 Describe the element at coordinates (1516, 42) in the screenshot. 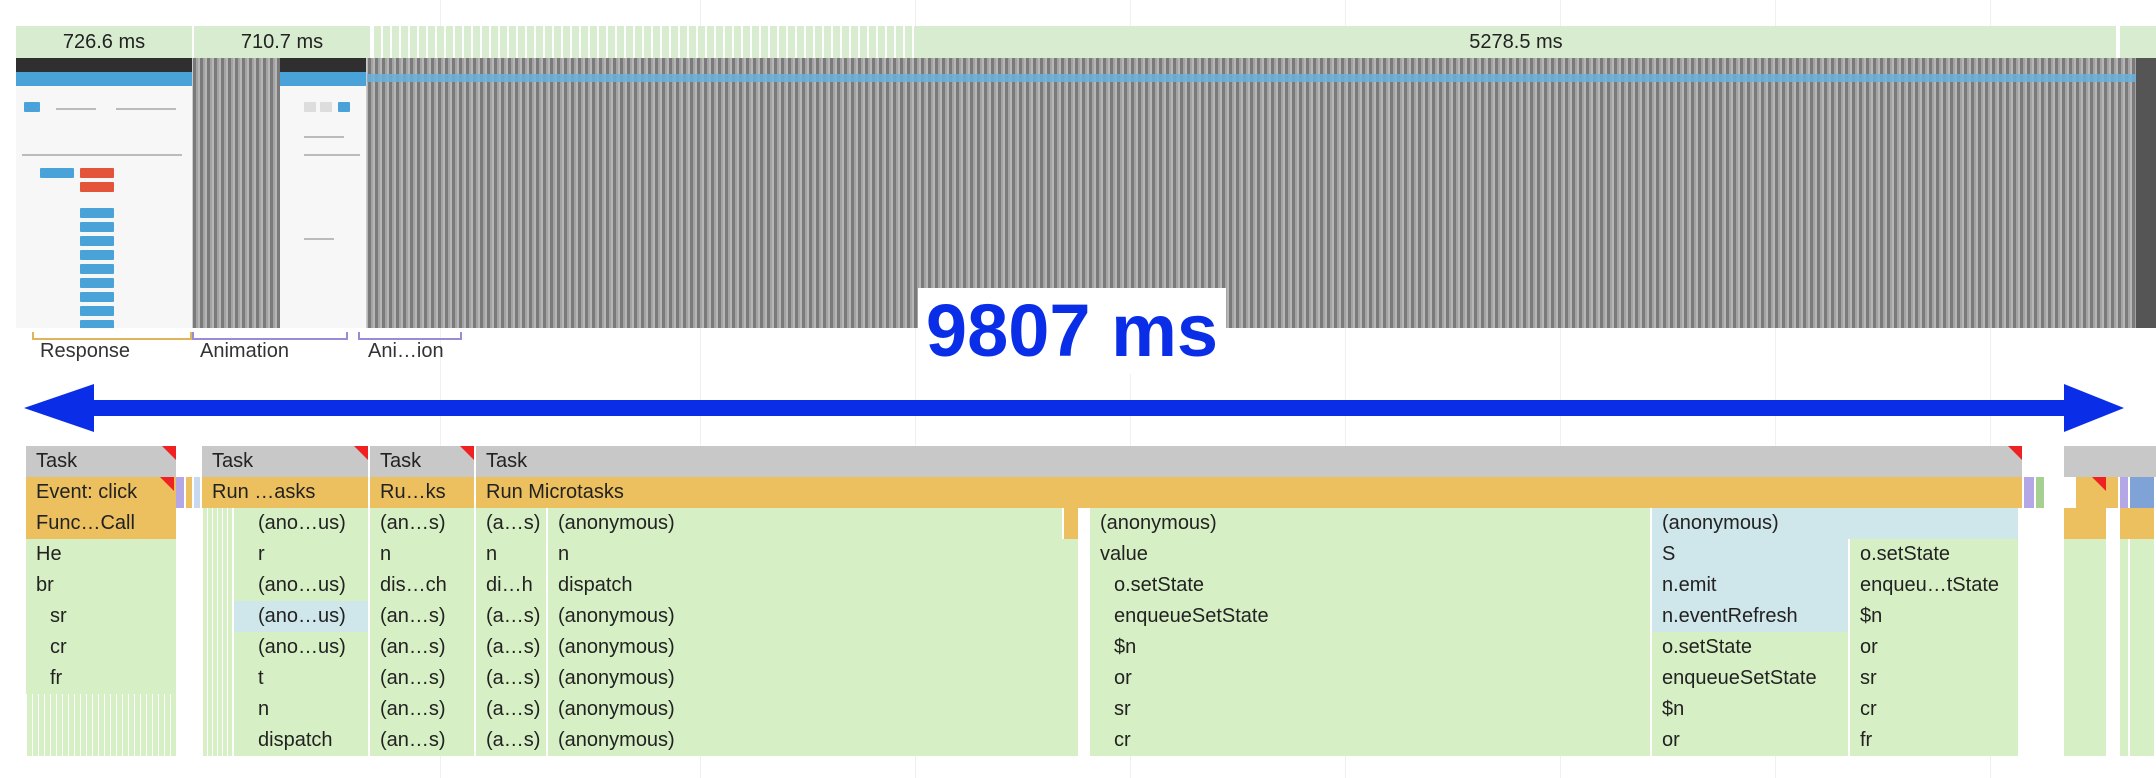

I see `frame-segment: 5278.5 ms` at that location.